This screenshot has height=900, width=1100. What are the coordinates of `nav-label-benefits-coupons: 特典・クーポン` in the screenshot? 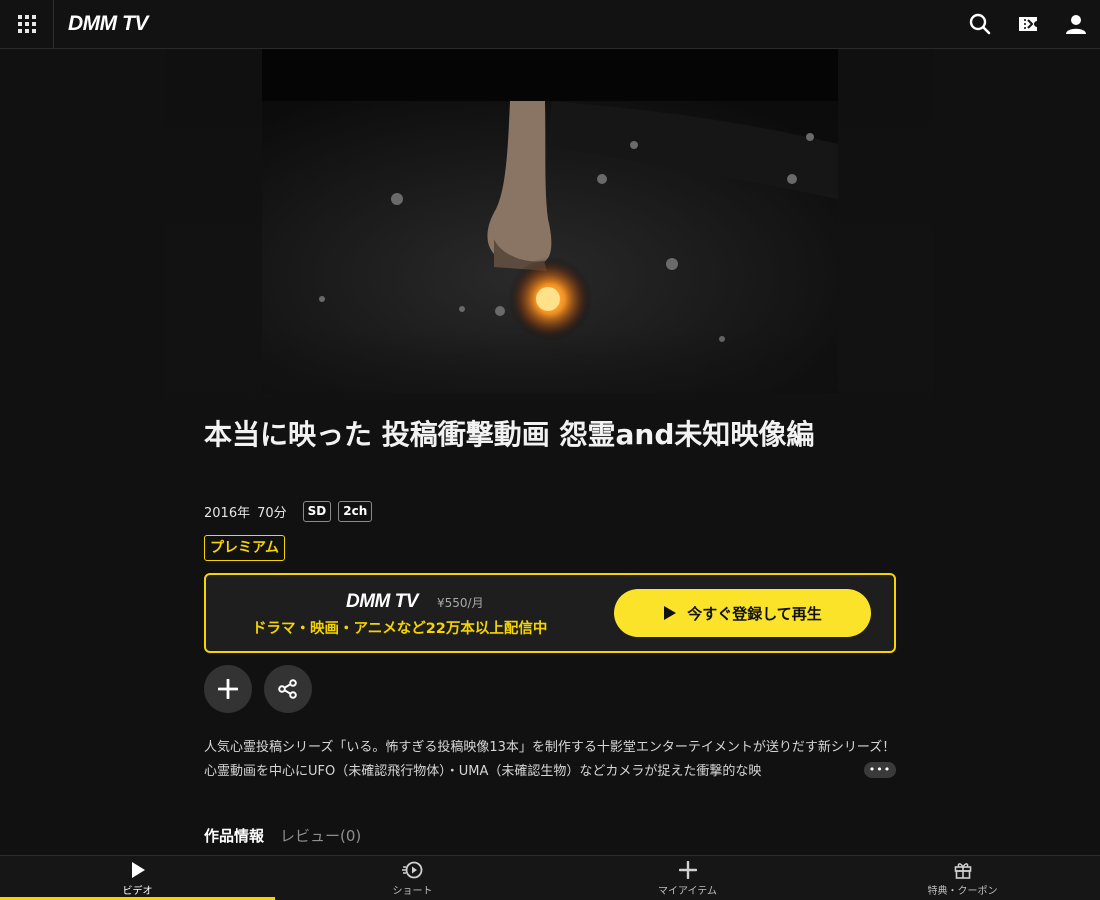 It's located at (962, 891).